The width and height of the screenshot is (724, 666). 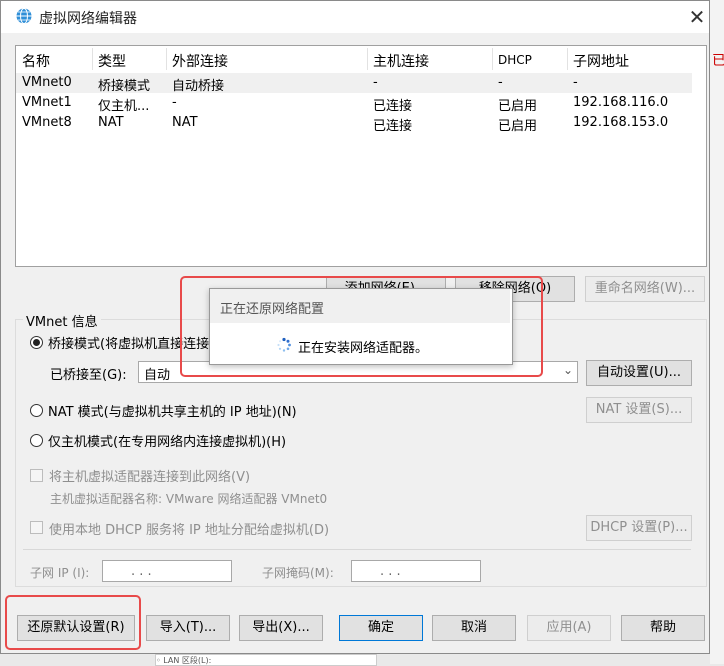 What do you see at coordinates (157, 375) in the screenshot?
I see `bridged-to-value: 自动` at bounding box center [157, 375].